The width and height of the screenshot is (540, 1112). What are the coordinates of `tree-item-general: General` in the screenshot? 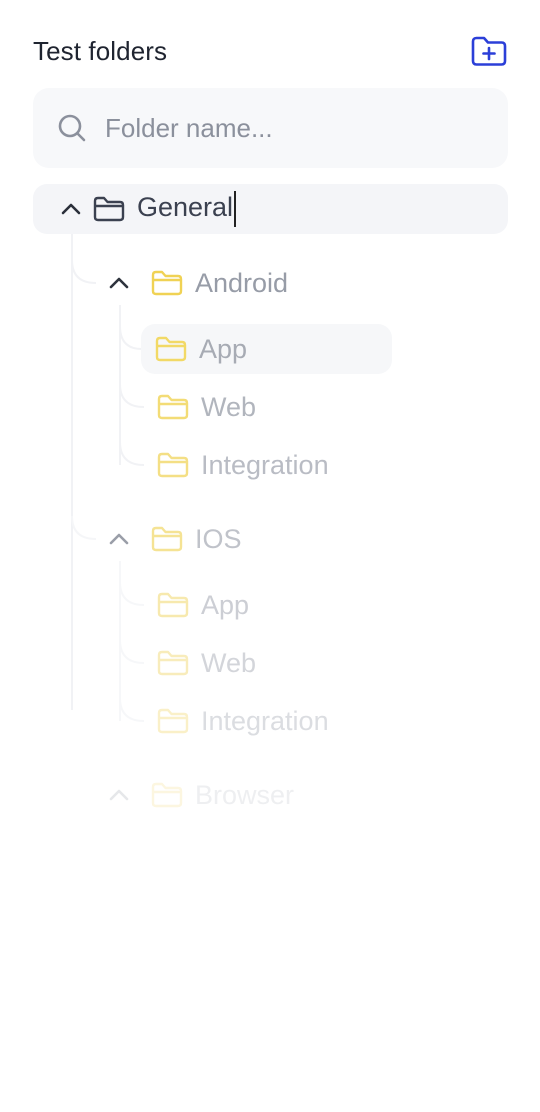 It's located at (270, 209).